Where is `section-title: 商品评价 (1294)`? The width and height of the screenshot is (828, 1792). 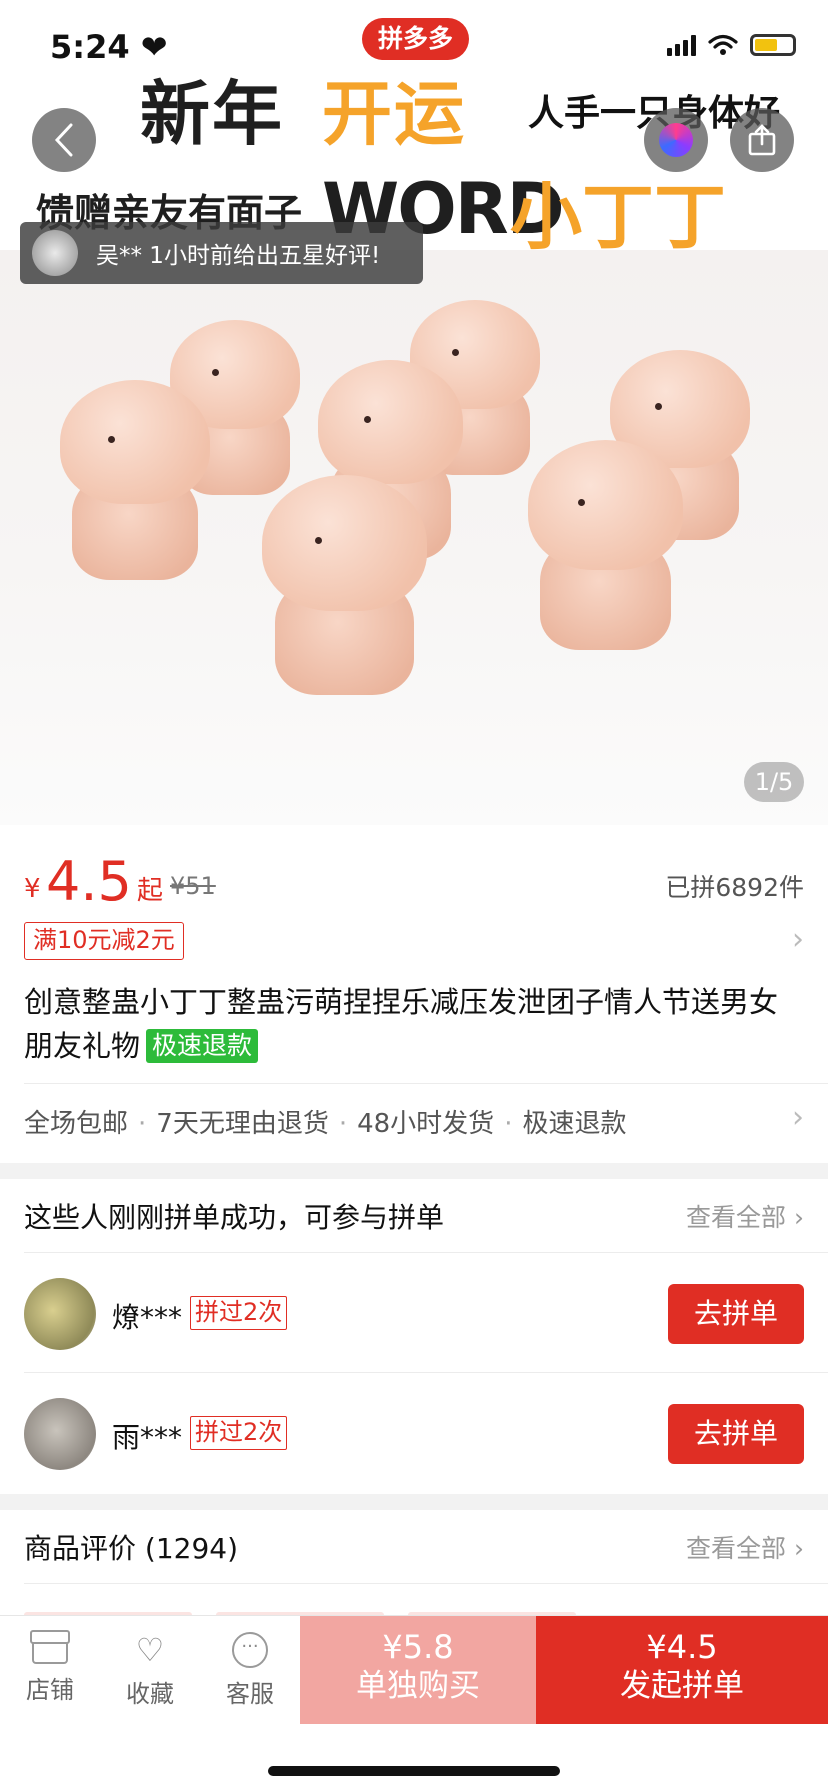
section-title: 商品评价 (1294) is located at coordinates (131, 1548).